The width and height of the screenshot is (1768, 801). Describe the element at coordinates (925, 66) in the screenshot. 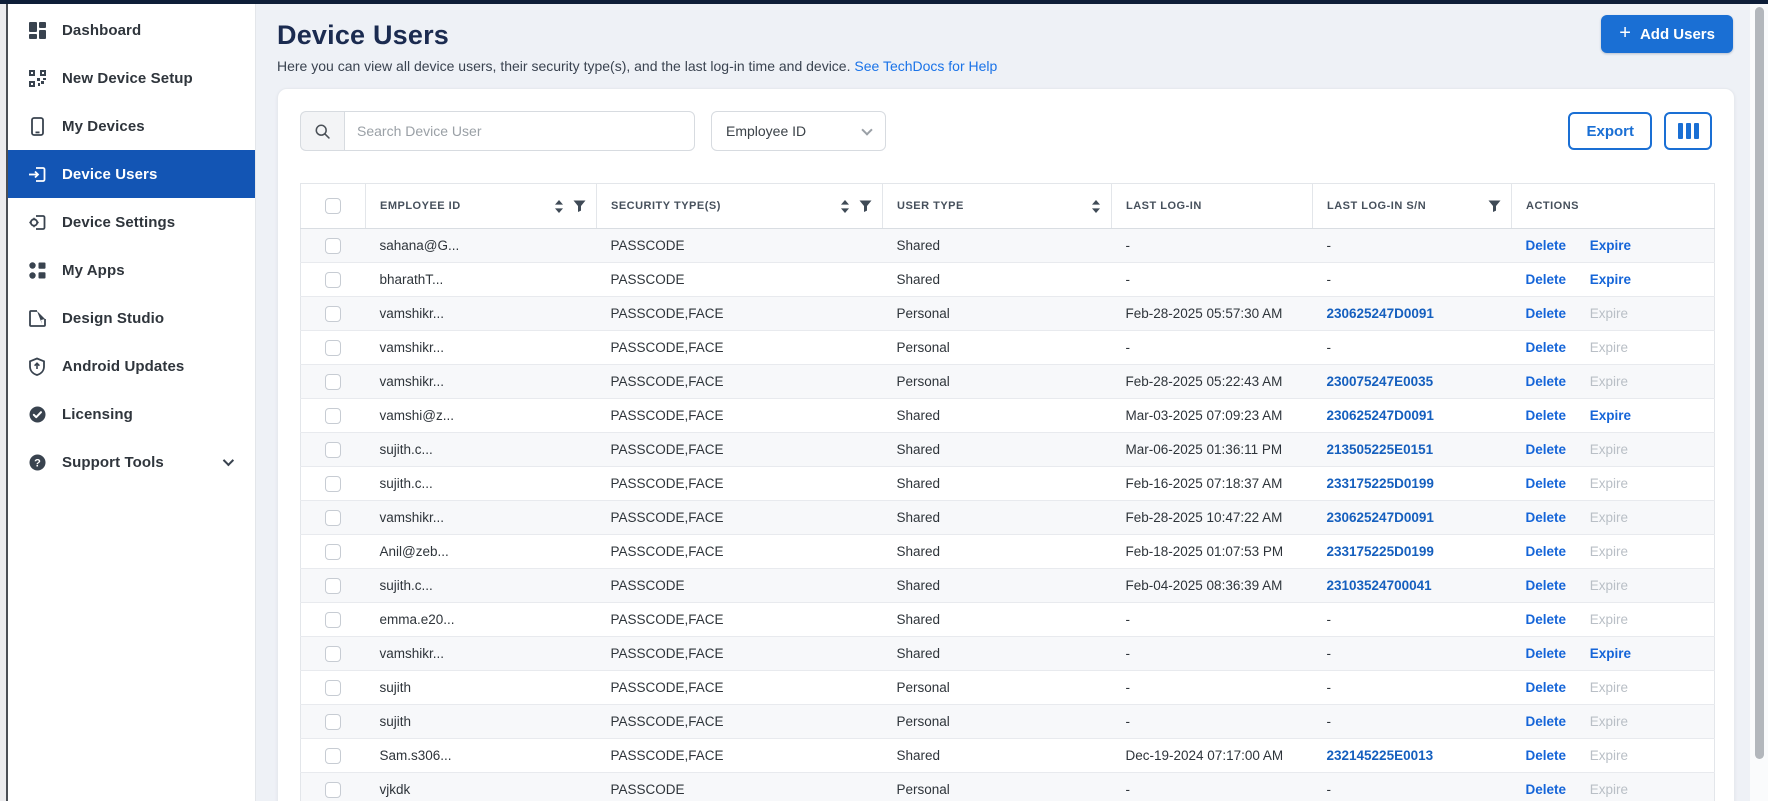

I see `techdocs-help-link: See TechDocs for Help` at that location.